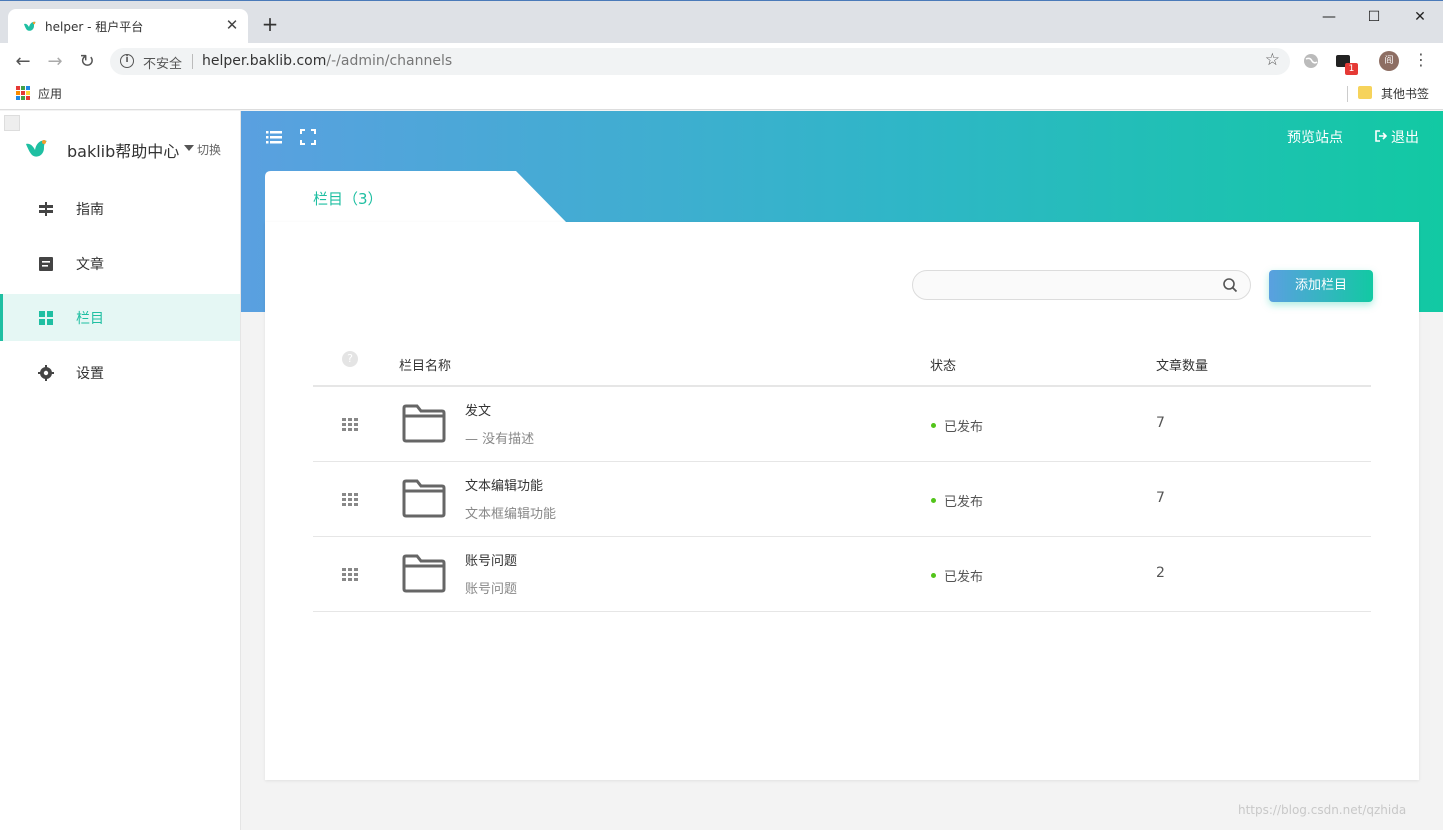 This screenshot has width=1443, height=830. I want to click on url-host: helper.baklib.com, so click(264, 61).